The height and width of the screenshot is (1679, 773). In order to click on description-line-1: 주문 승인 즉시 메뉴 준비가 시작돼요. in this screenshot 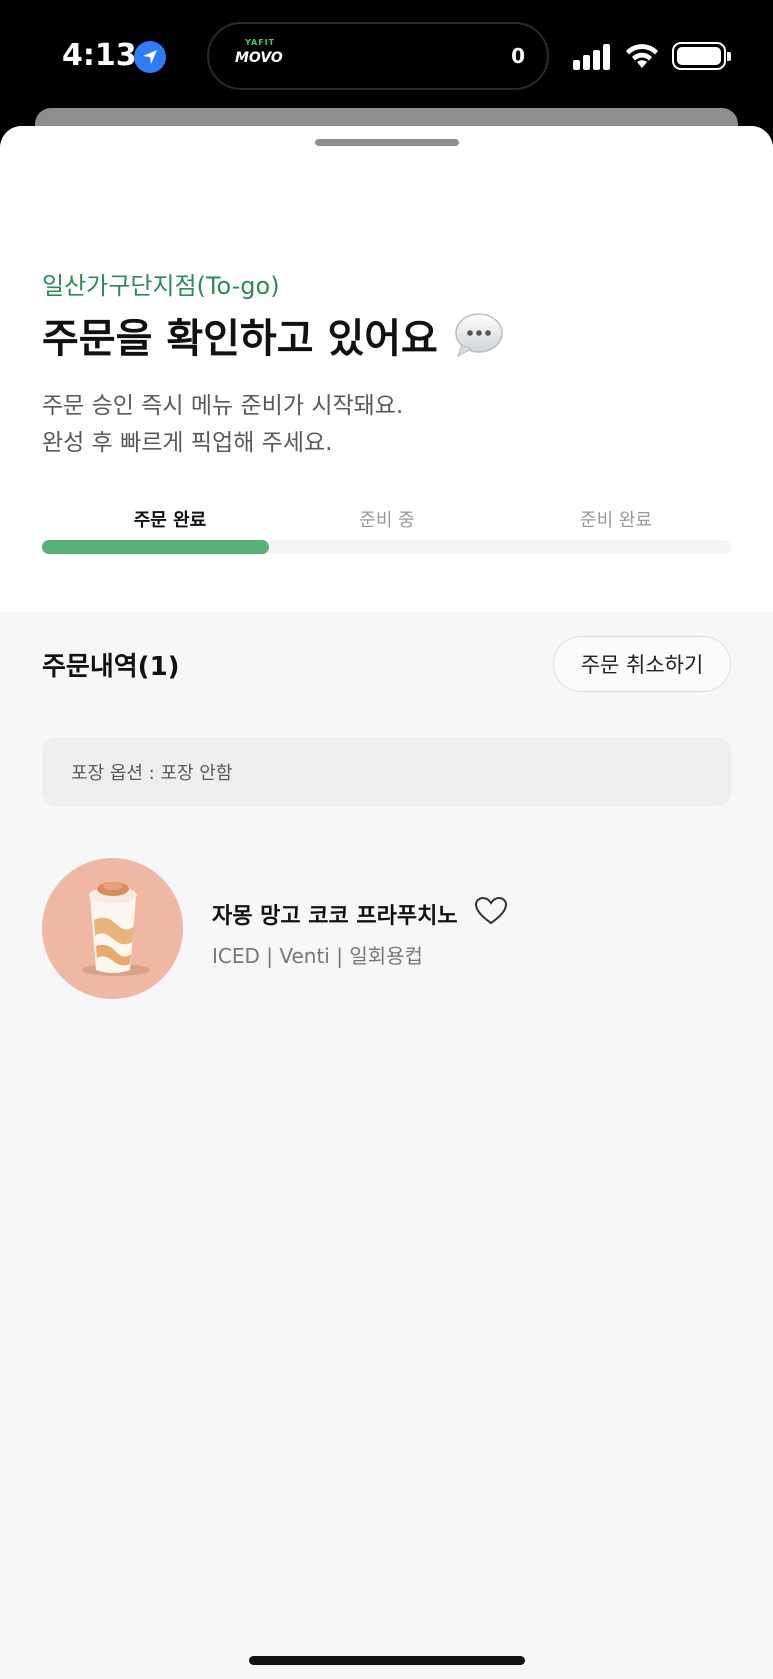, I will do `click(223, 406)`.